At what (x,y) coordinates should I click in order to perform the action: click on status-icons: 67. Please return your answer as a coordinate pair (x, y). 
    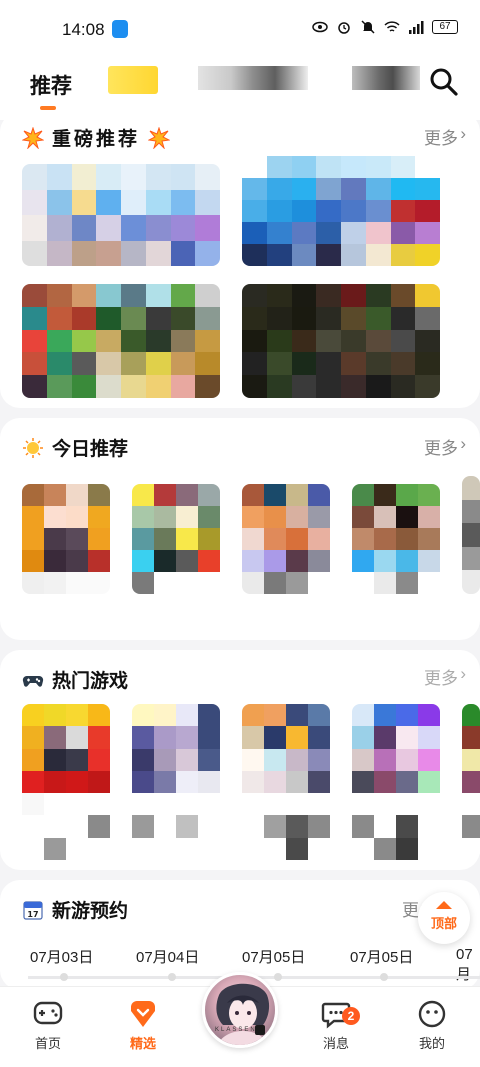
    Looking at the image, I should click on (385, 27).